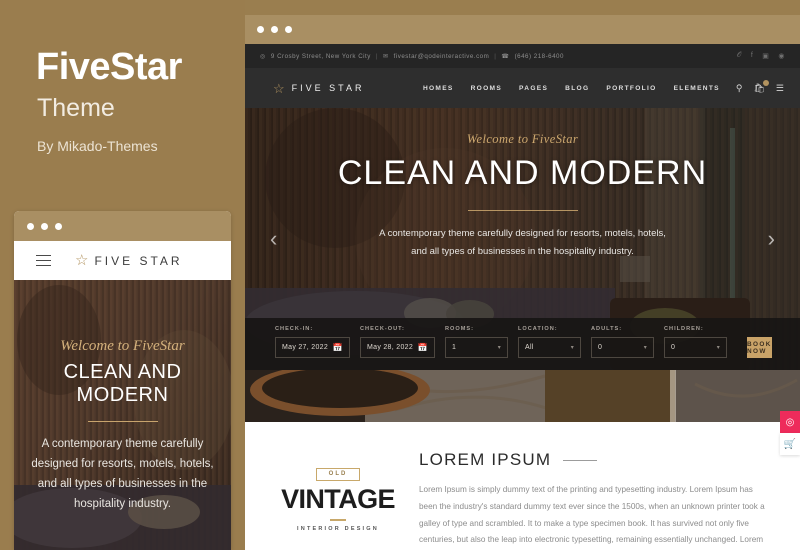 The width and height of the screenshot is (800, 550). I want to click on mobile-logo: ☆ FIVE STAR, so click(129, 260).